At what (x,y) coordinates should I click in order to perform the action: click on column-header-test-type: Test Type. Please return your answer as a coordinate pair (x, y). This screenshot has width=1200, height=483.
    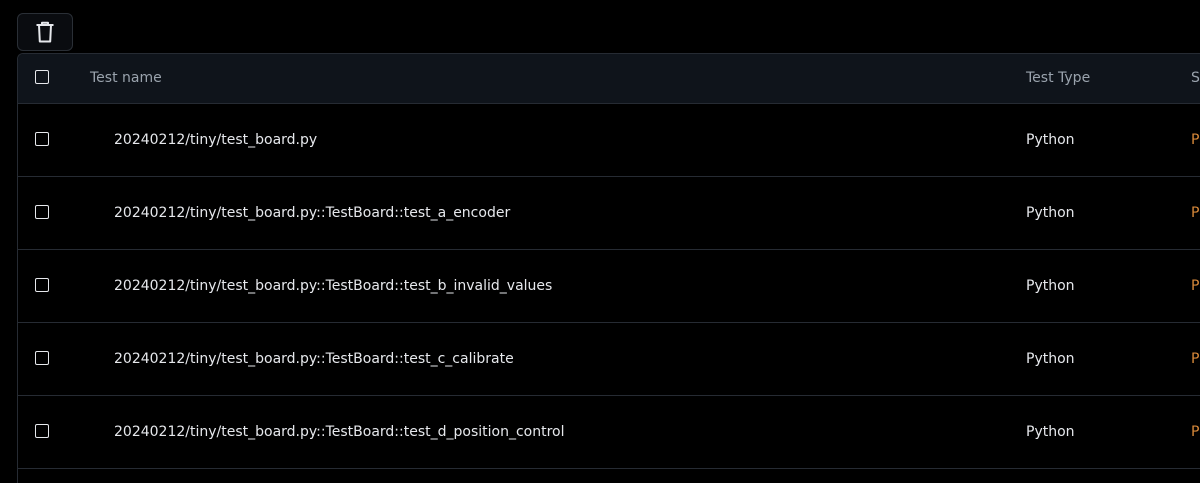
    Looking at the image, I should click on (1058, 78).